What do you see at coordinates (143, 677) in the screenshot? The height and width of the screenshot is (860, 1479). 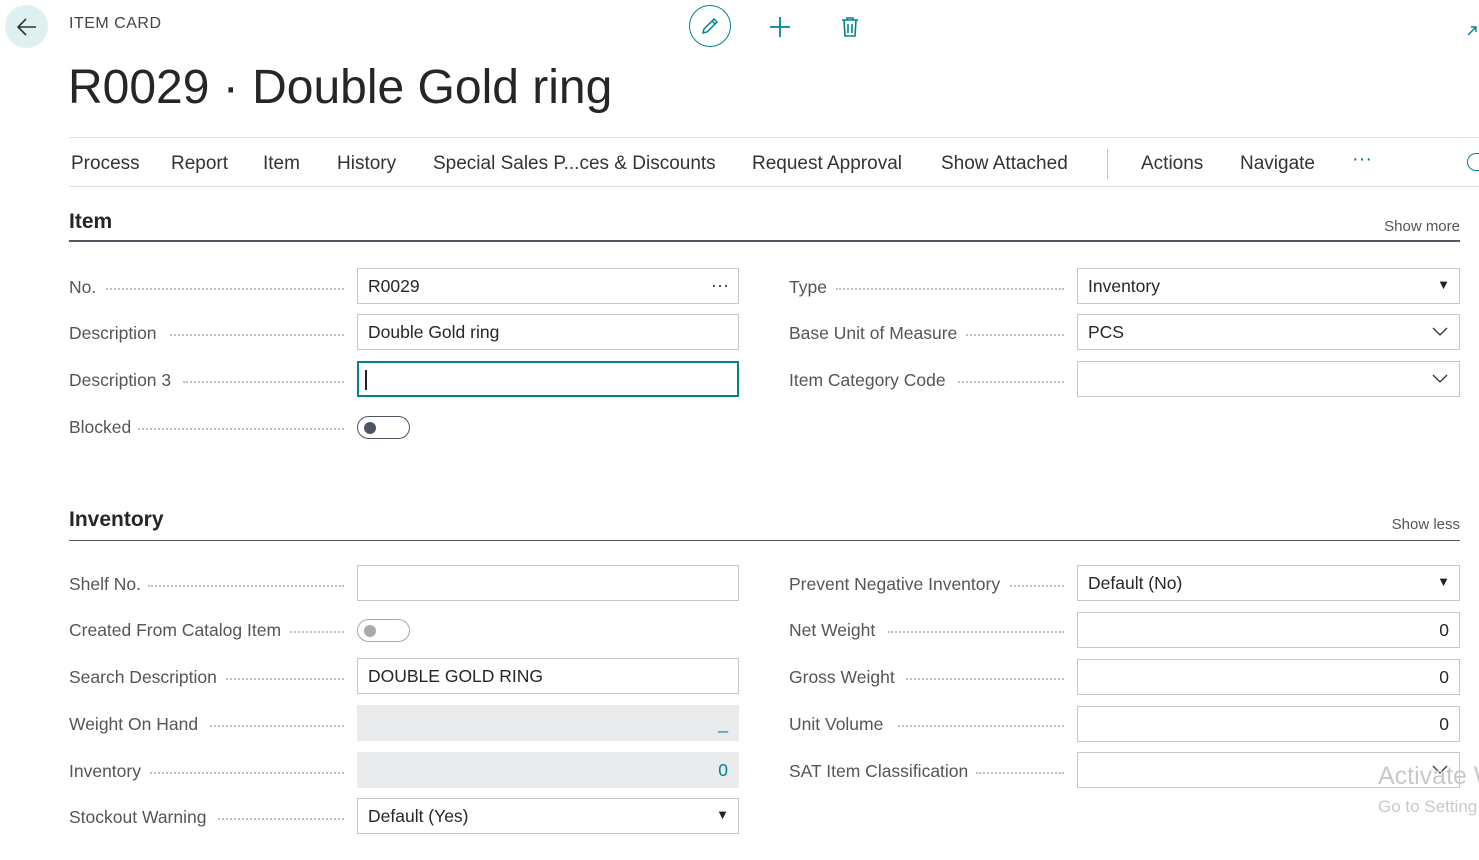 I see `field-label-search-description: Search Description` at bounding box center [143, 677].